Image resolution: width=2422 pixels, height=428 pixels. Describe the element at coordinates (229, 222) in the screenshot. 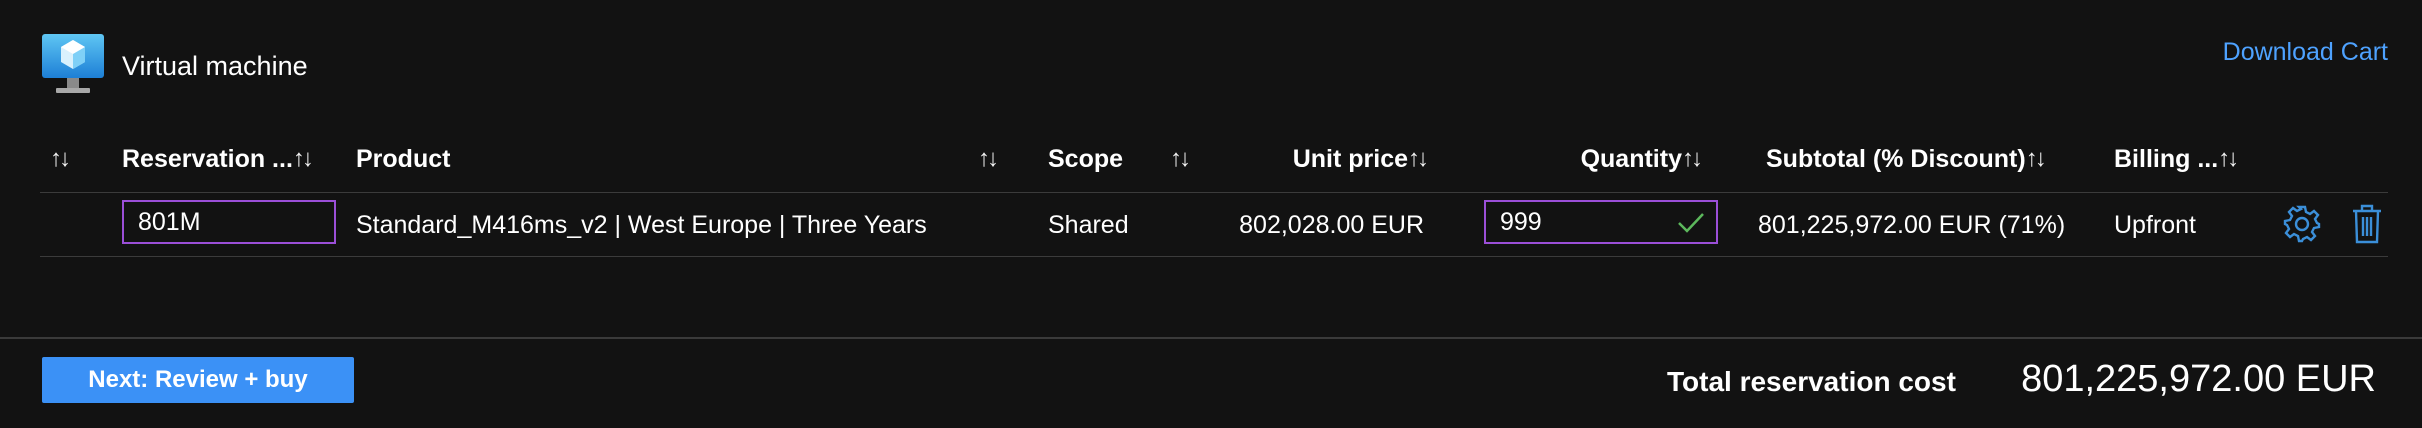

I see `reservation-name-input` at that location.